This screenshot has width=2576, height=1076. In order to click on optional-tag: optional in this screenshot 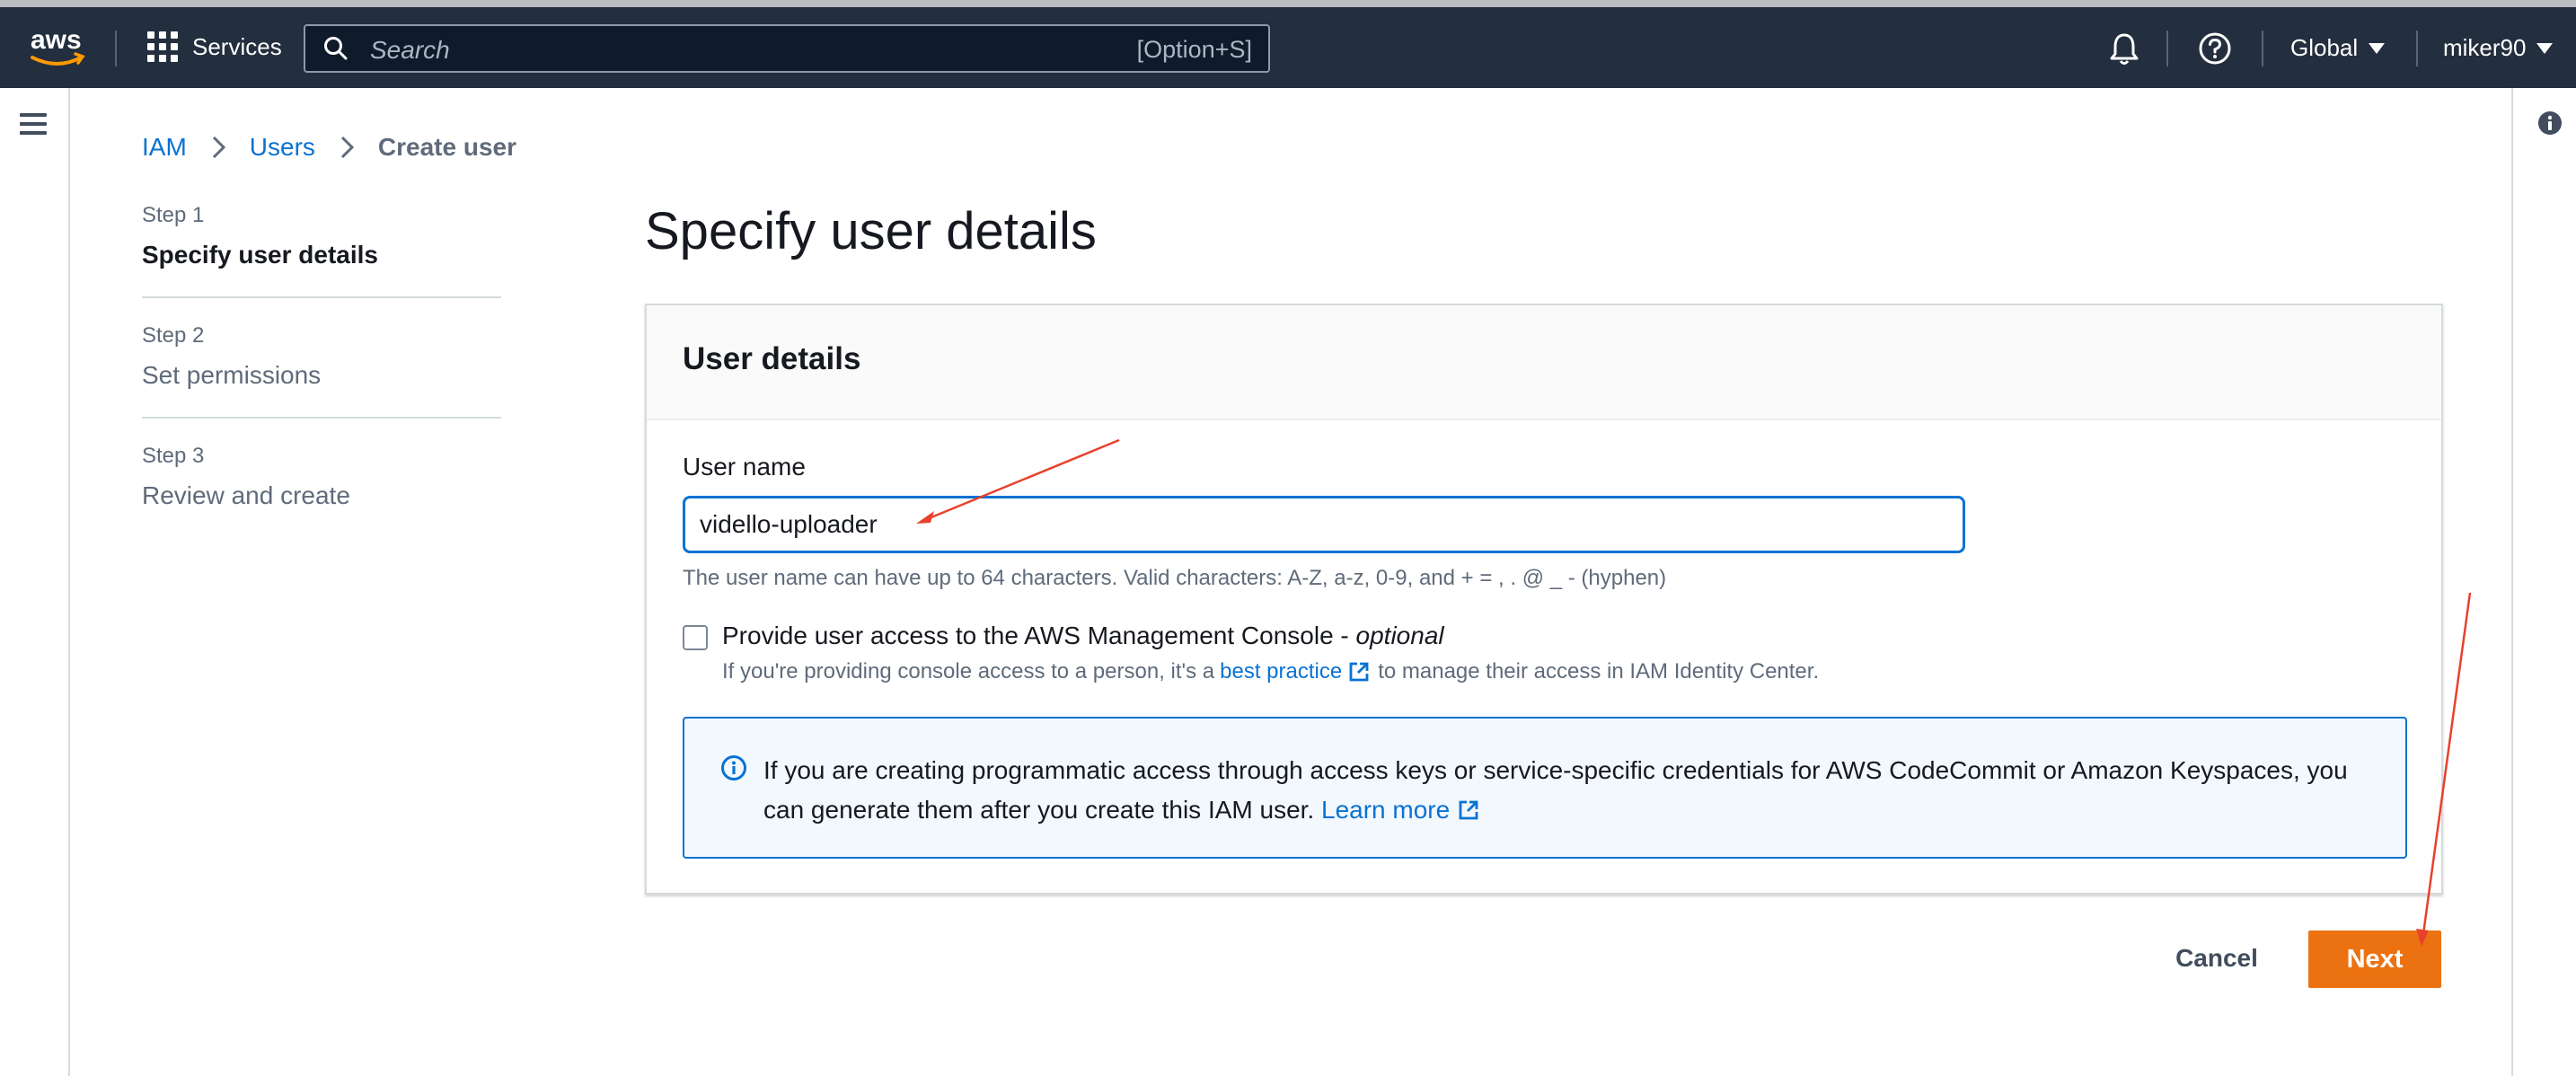, I will do `click(1399, 635)`.